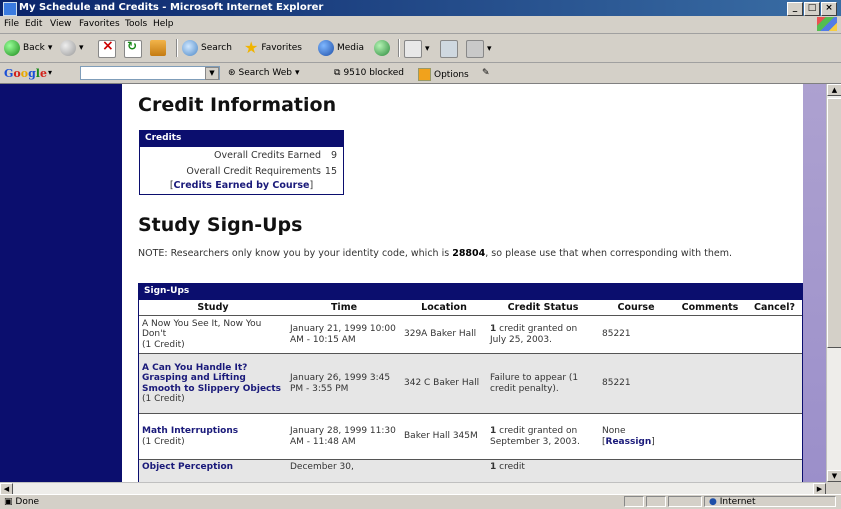  I want to click on vertical-scrollbar: ▲ ▼, so click(833, 283).